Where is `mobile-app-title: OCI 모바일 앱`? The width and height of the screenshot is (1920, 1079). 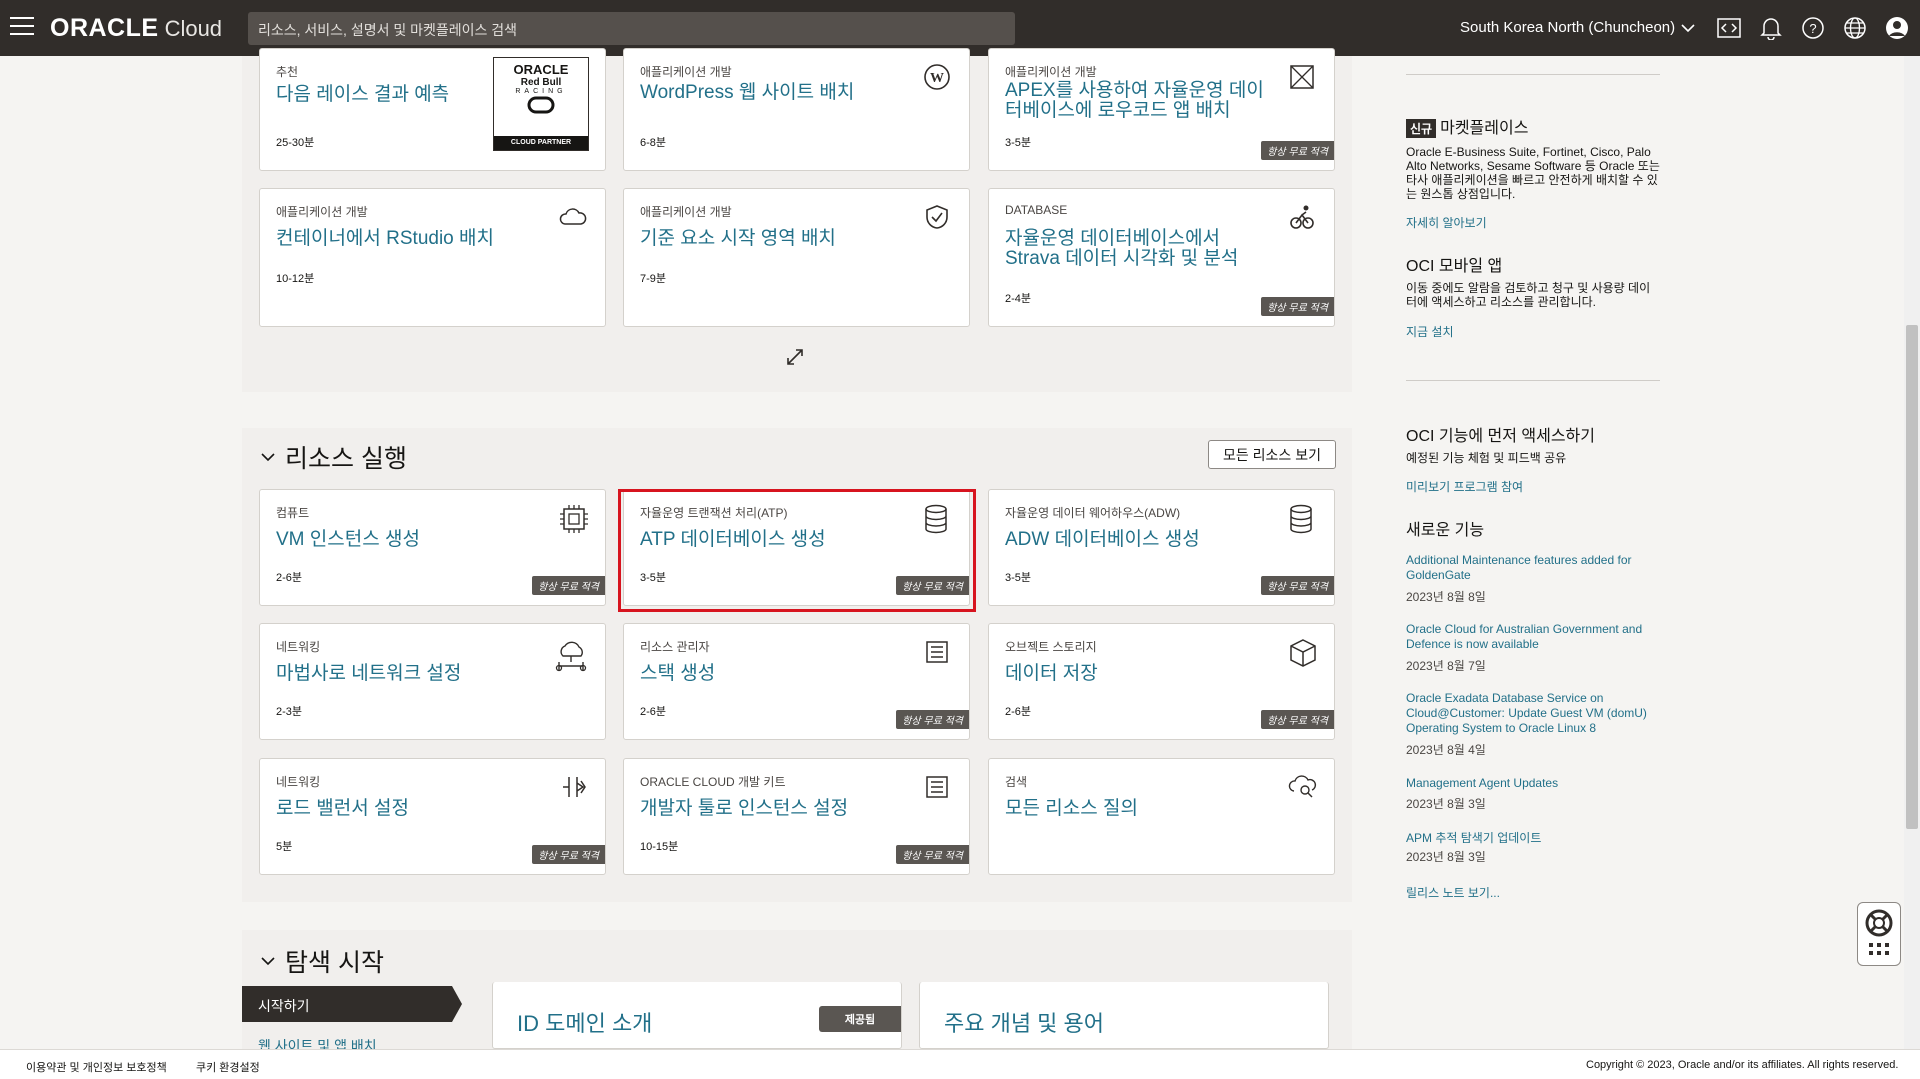
mobile-app-title: OCI 모바일 앱 is located at coordinates (1454, 266).